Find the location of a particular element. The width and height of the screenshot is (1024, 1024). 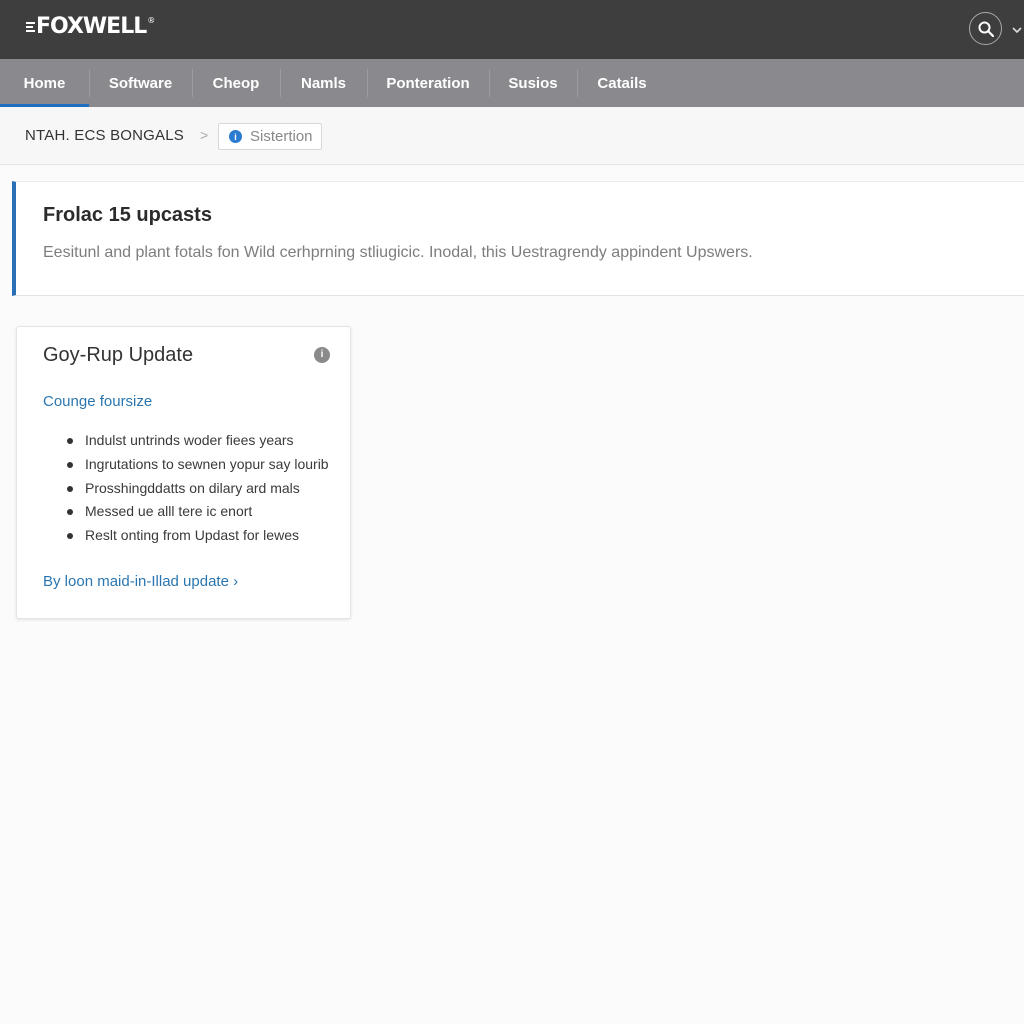

logo-text: FOXWELL is located at coordinates (91, 26).